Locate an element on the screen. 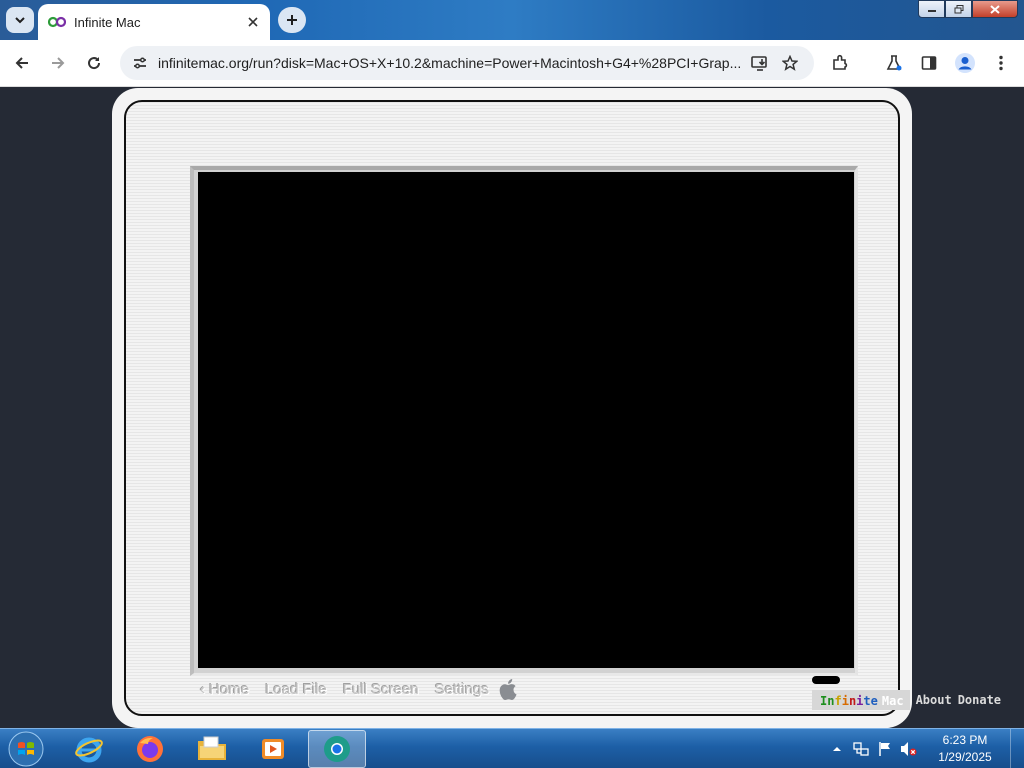 This screenshot has width=1024, height=768. start-orb-icon is located at coordinates (26, 749).